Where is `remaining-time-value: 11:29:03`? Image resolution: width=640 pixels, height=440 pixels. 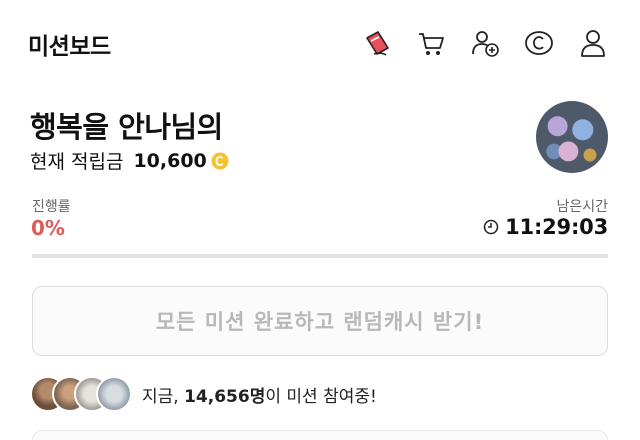 remaining-time-value: 11:29:03 is located at coordinates (556, 227).